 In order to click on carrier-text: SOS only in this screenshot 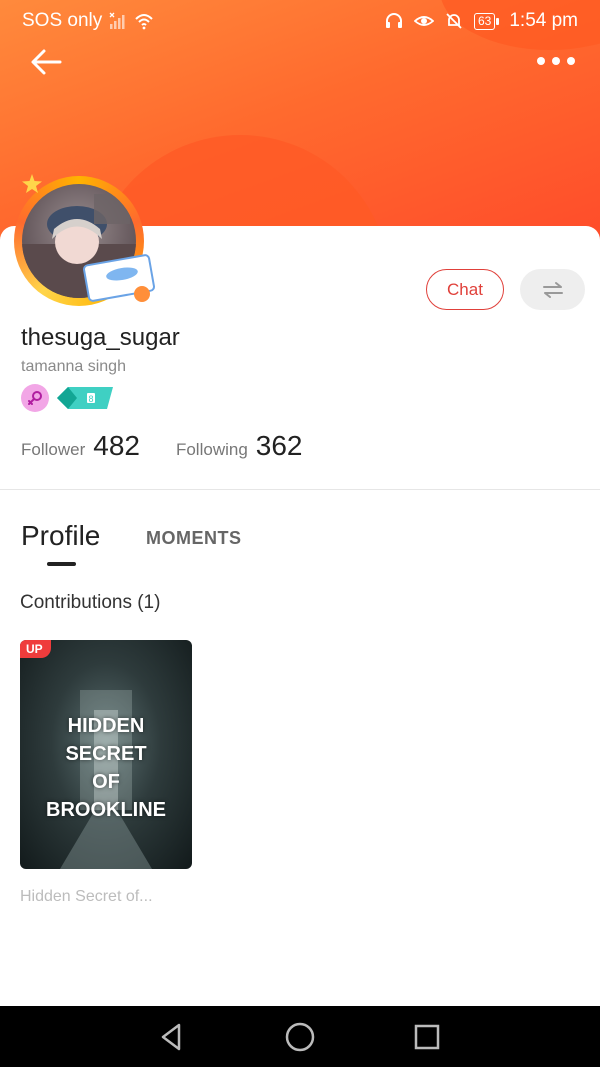, I will do `click(62, 20)`.